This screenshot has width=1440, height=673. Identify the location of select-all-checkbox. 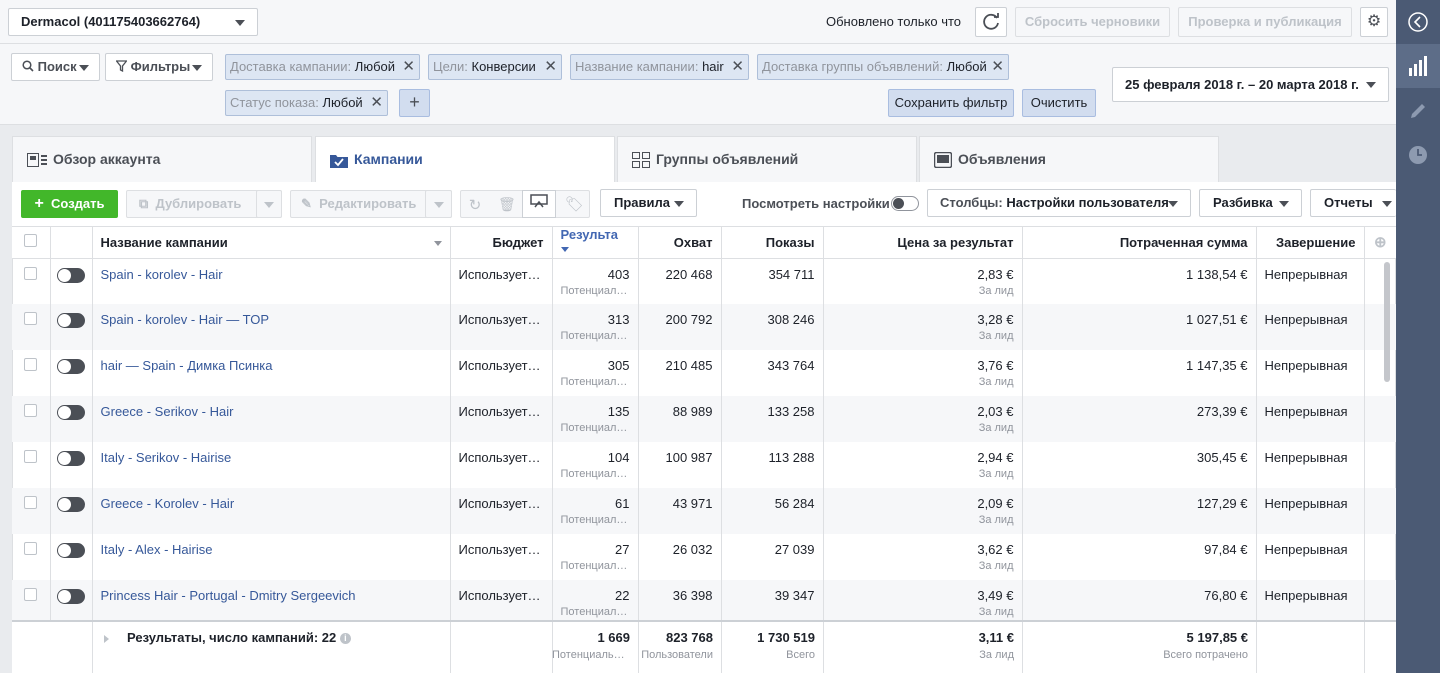
(31, 241).